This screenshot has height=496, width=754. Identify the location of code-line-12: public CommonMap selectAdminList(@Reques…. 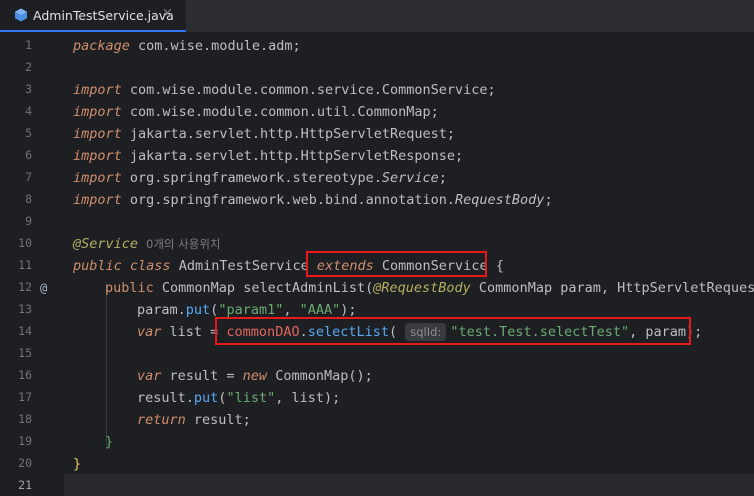
(429, 288).